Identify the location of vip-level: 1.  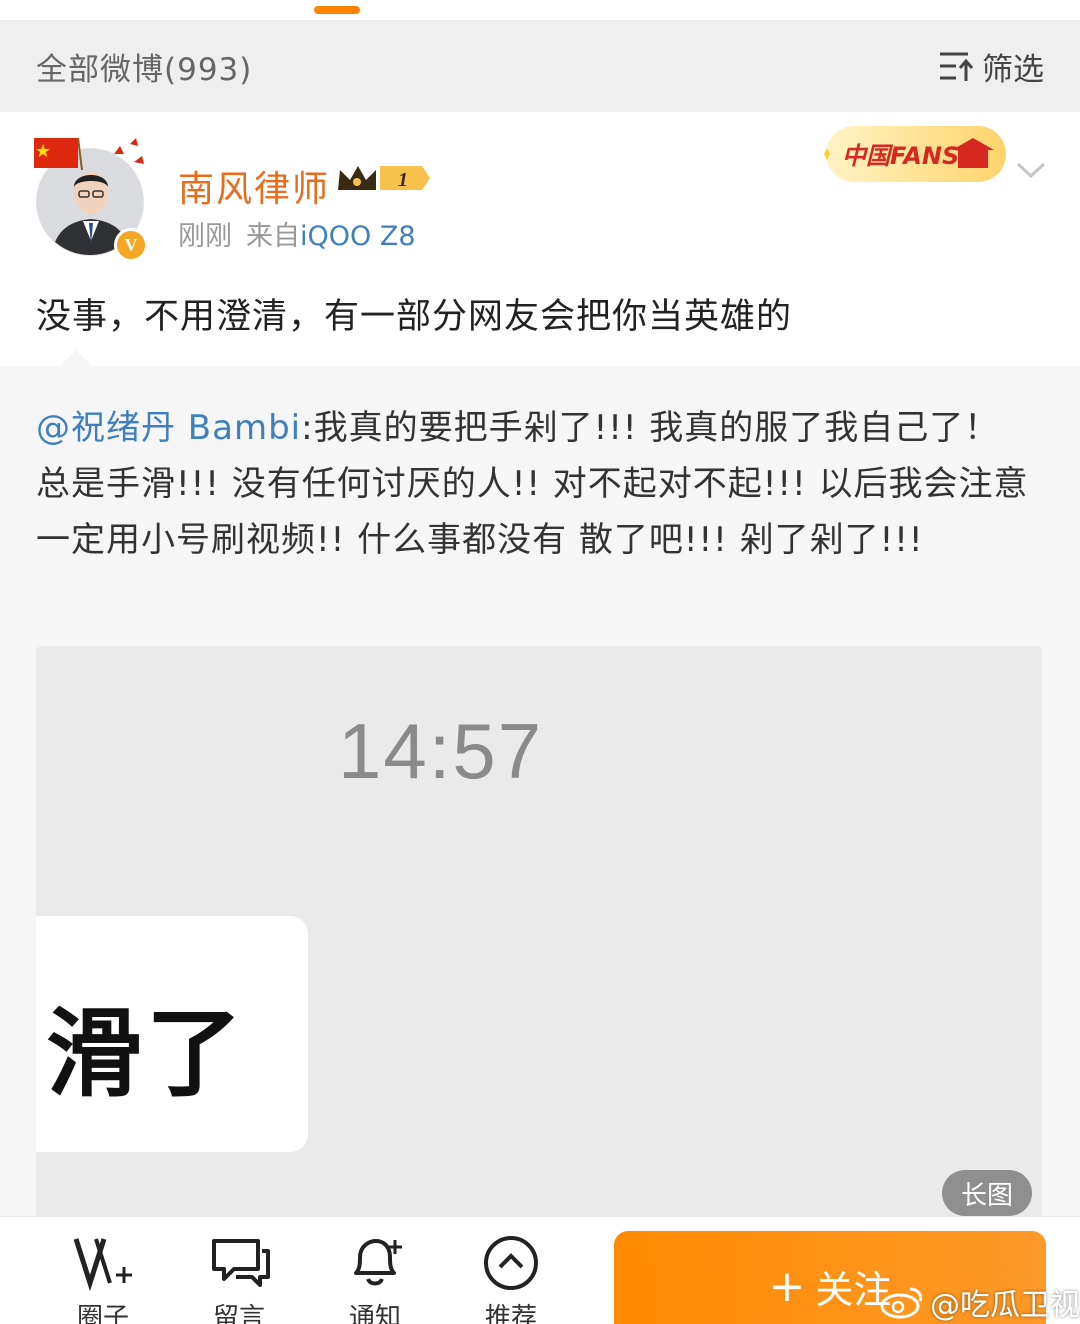
(403, 180).